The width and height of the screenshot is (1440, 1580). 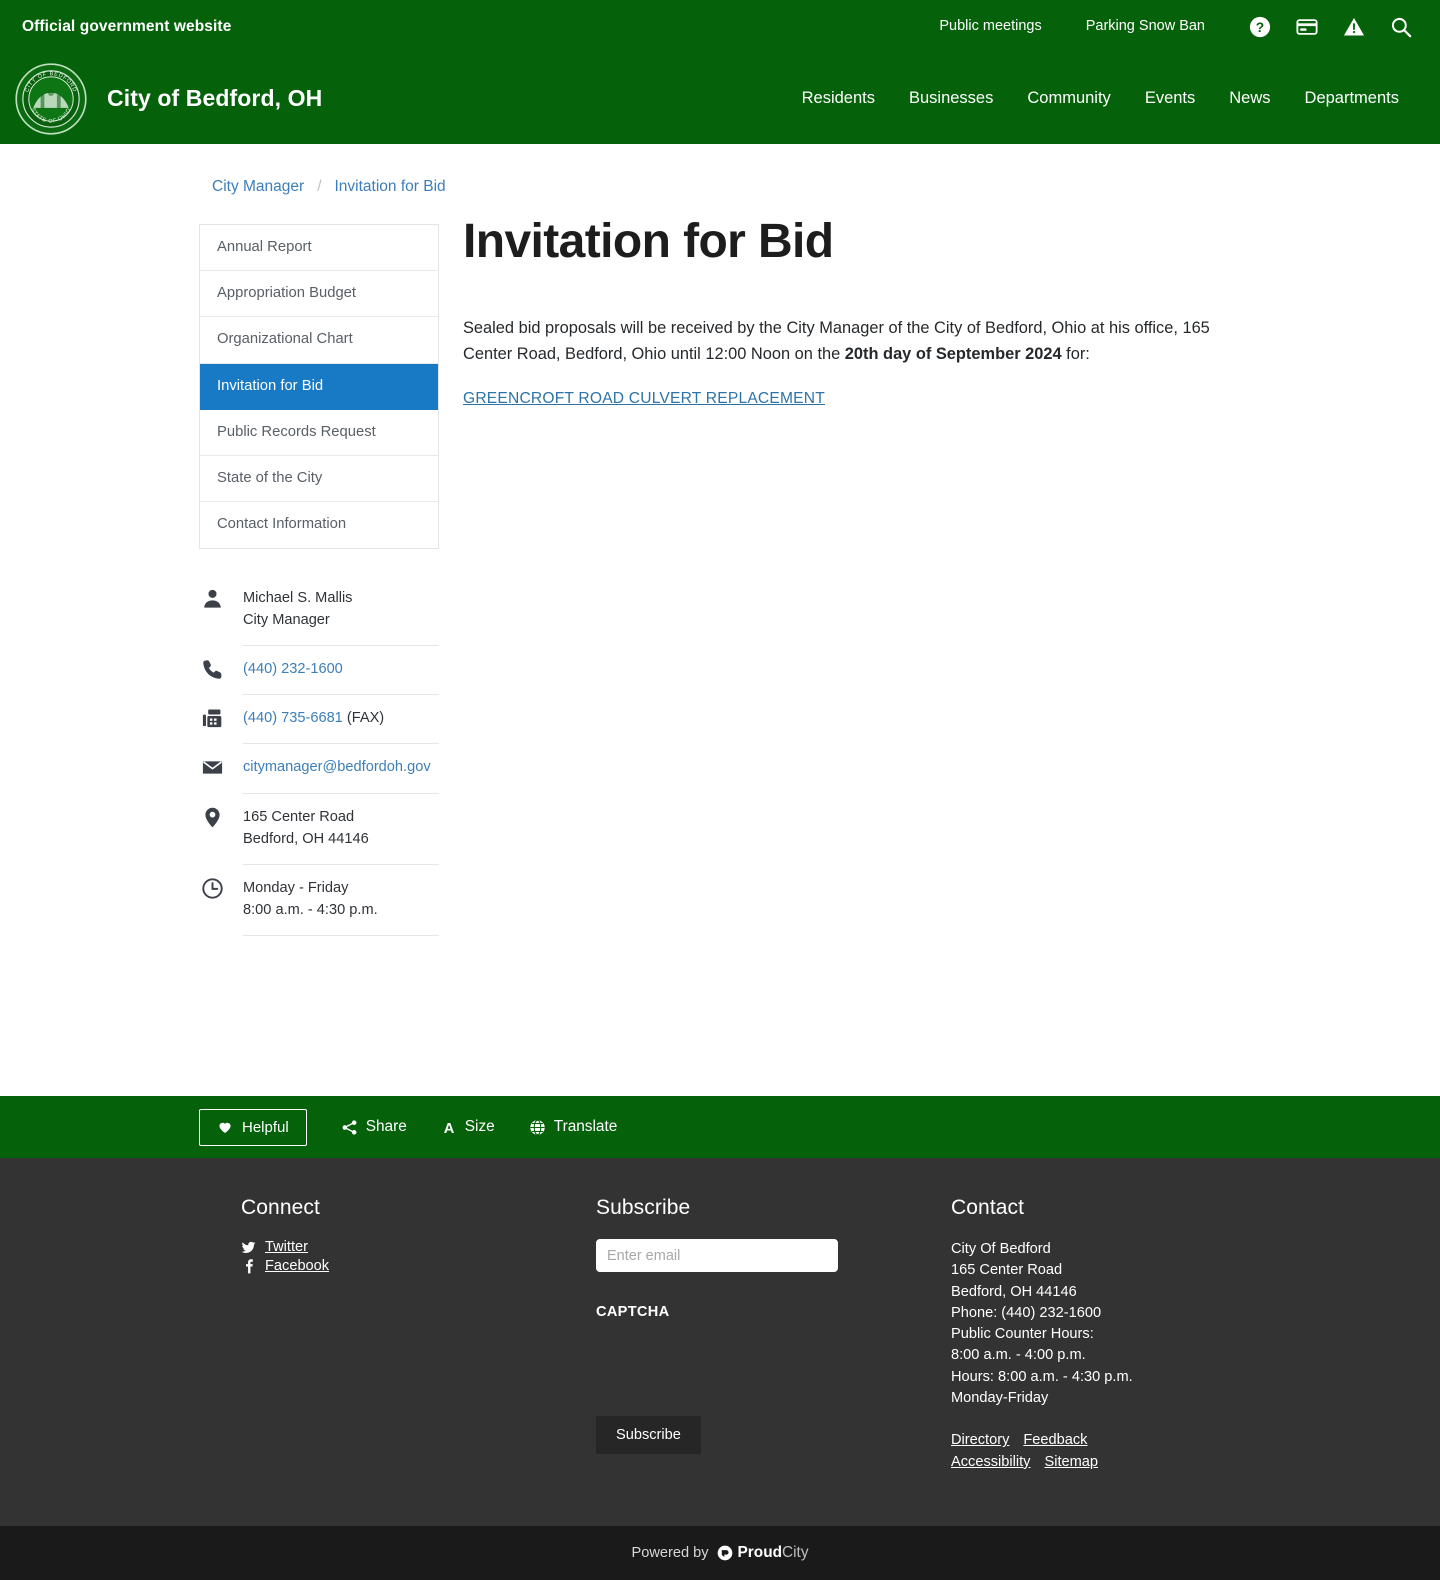 I want to click on nav-item-residents: Residents, so click(x=838, y=98).